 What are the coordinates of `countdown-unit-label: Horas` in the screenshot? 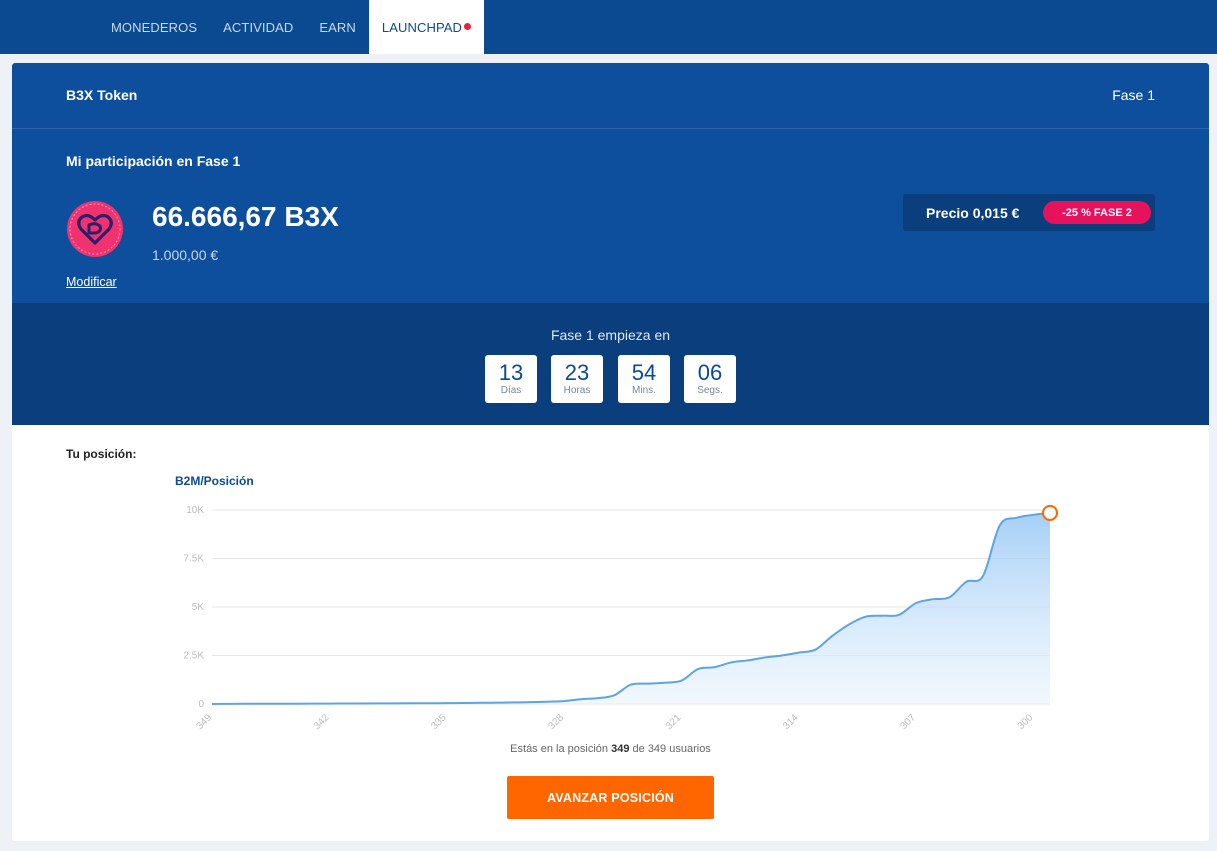 It's located at (577, 390).